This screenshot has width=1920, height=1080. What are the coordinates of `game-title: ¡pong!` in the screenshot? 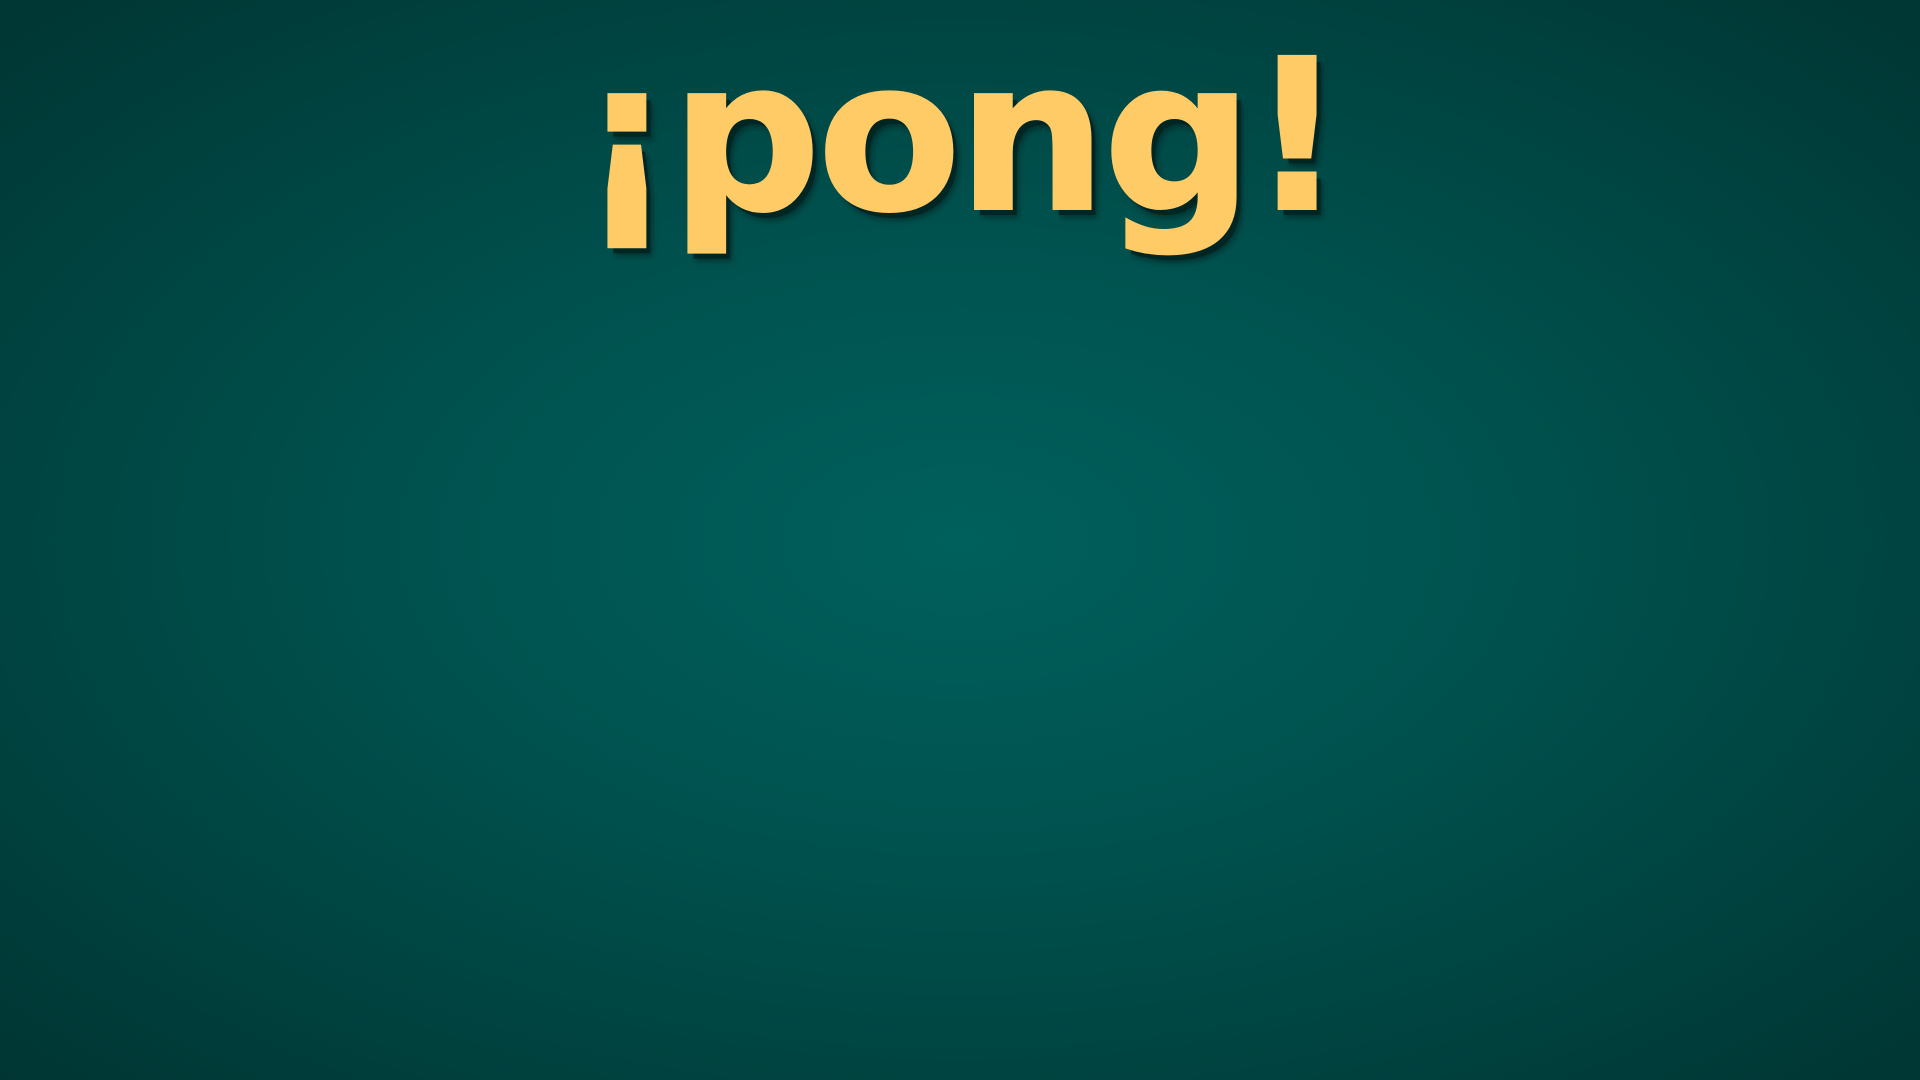 It's located at (962, 136).